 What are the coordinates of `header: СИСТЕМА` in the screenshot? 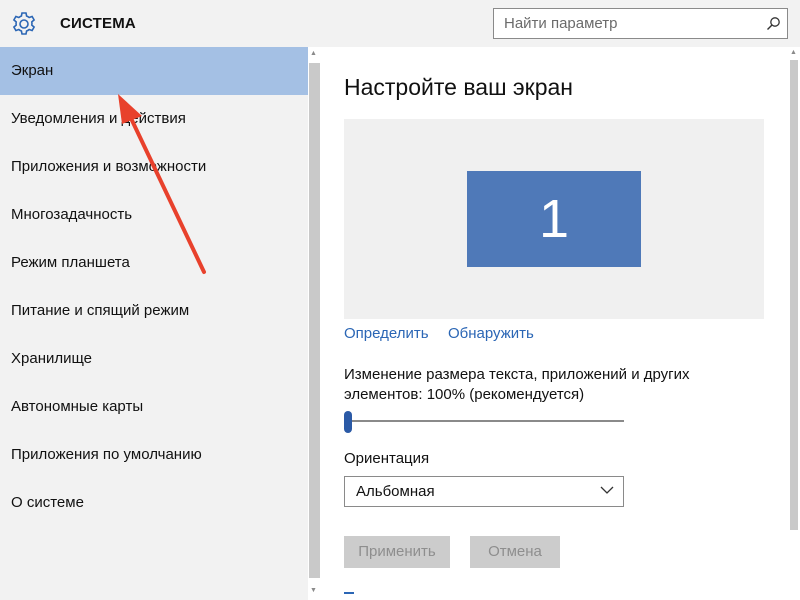 It's located at (400, 23).